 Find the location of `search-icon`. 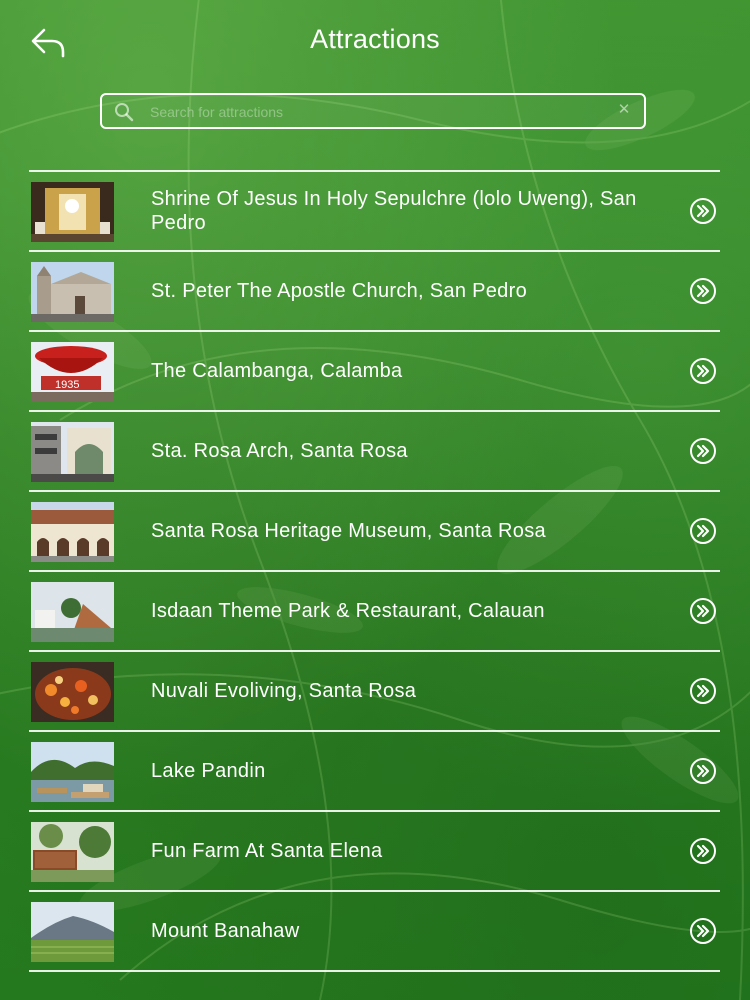

search-icon is located at coordinates (124, 112).